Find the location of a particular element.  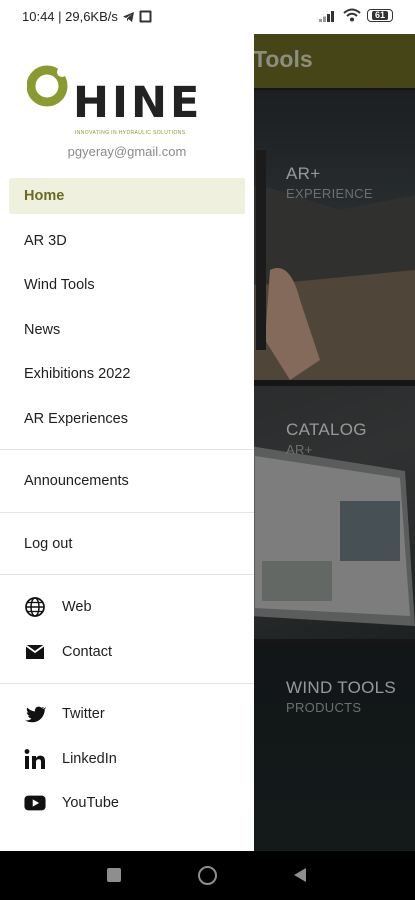

status-bar: 10:44 | 29,6KB/s 61 is located at coordinates (207, 17).